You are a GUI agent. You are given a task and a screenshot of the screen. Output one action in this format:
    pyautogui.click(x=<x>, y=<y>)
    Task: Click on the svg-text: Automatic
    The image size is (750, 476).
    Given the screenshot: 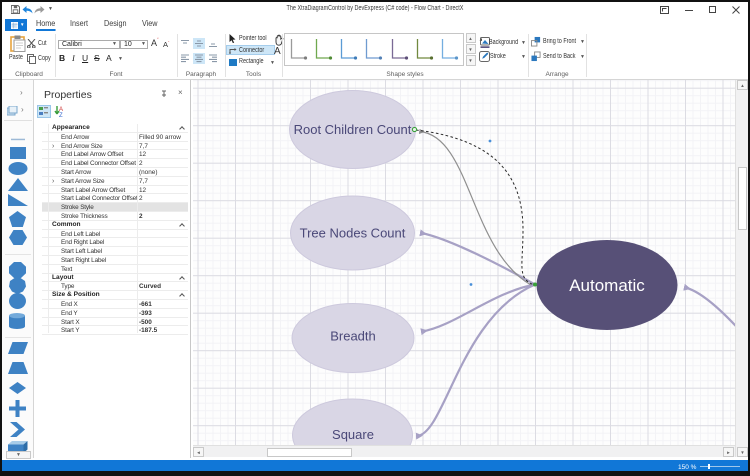 What is the action you would take?
    pyautogui.click(x=607, y=285)
    